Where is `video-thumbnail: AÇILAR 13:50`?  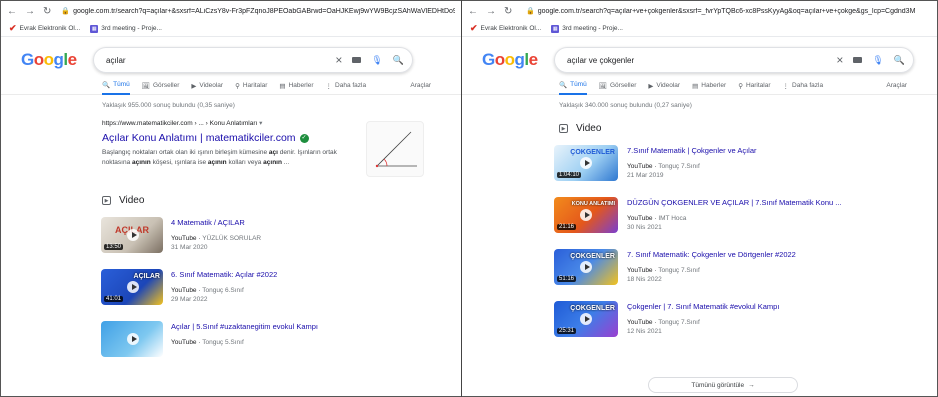
video-thumbnail: AÇILAR 13:50 is located at coordinates (132, 235).